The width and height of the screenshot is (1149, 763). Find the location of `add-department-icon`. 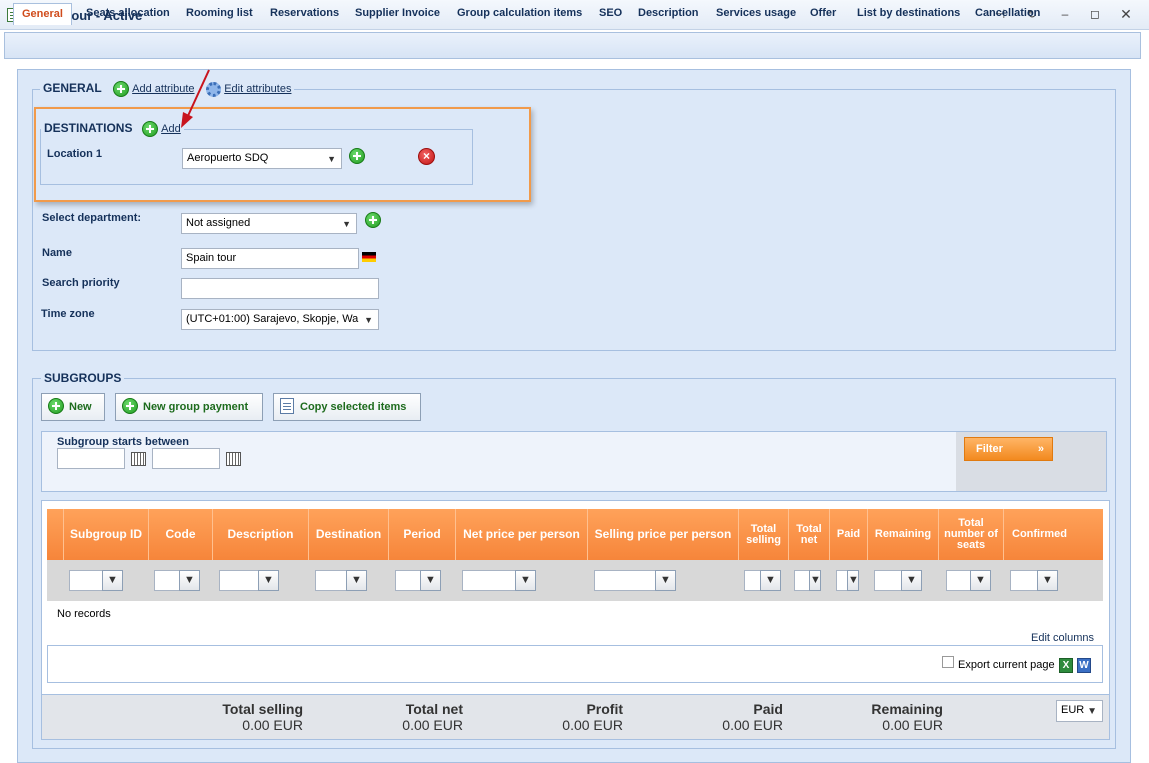

add-department-icon is located at coordinates (373, 220).